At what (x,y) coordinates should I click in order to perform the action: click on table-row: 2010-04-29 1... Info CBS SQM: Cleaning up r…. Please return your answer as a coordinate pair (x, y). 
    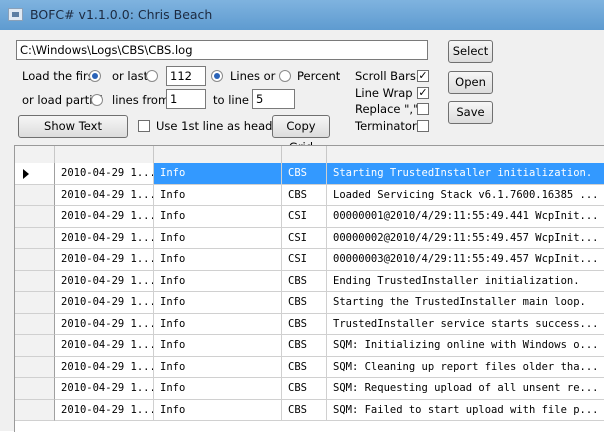
    Looking at the image, I should click on (309, 367).